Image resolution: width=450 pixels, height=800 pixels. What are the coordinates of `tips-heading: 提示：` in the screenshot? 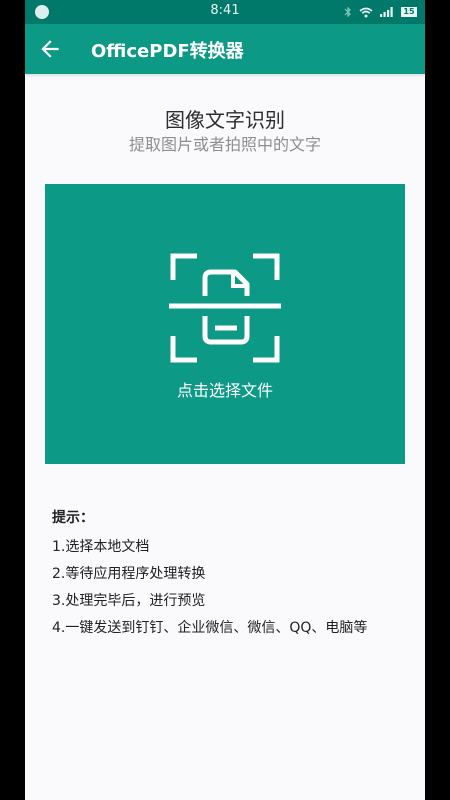 It's located at (73, 518).